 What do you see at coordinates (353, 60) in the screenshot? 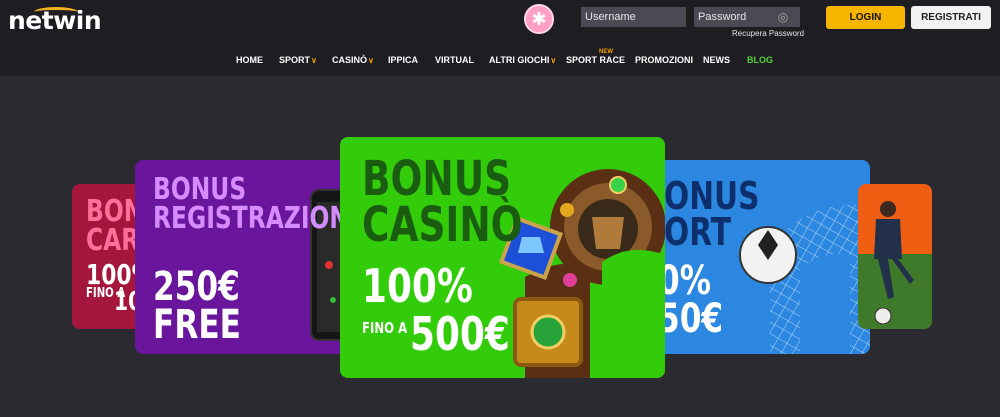
I see `nav-casino: CASINÒ∨` at bounding box center [353, 60].